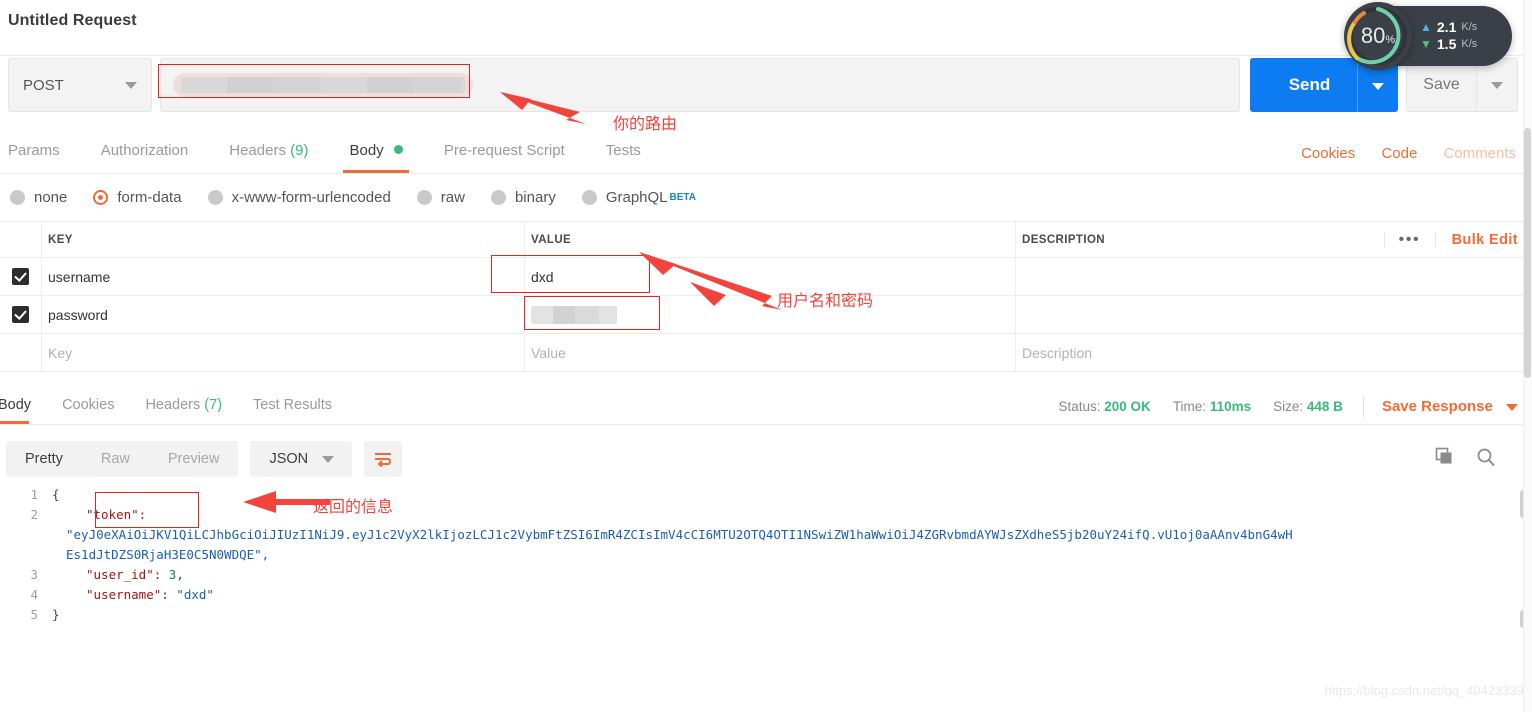 Image resolution: width=1532 pixels, height=712 pixels. I want to click on line-content: "user_id": 3,, so click(118, 575).